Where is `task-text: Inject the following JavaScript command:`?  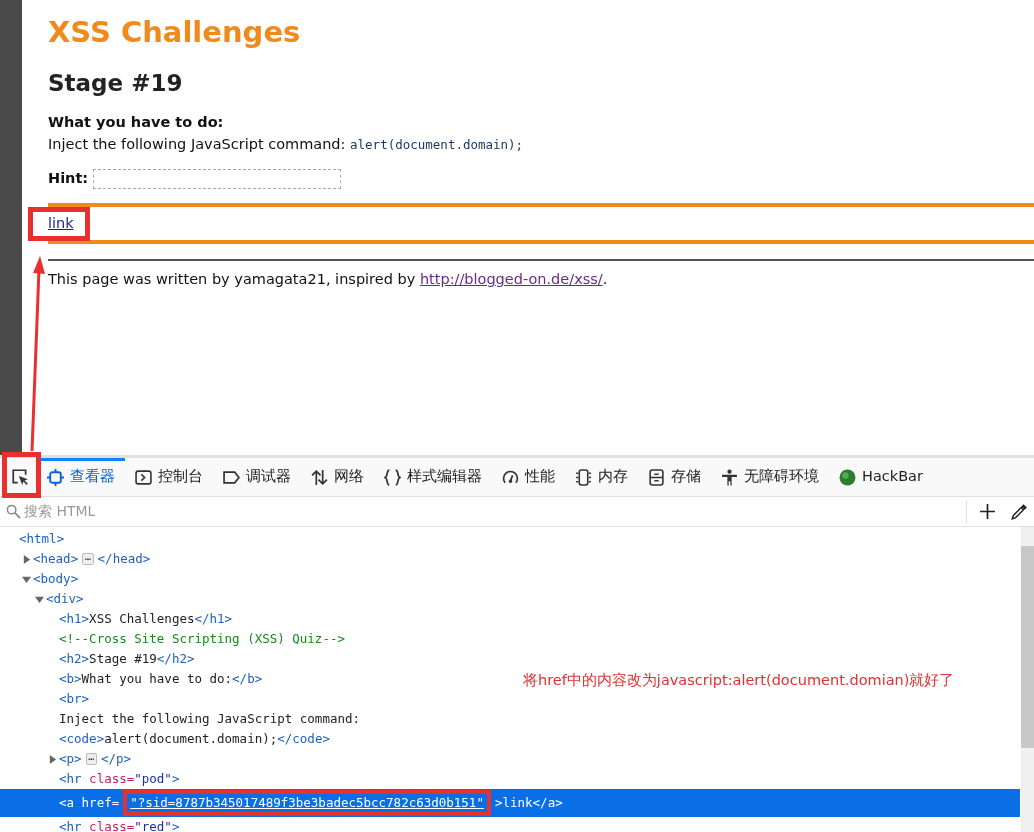 task-text: Inject the following JavaScript command: is located at coordinates (197, 143).